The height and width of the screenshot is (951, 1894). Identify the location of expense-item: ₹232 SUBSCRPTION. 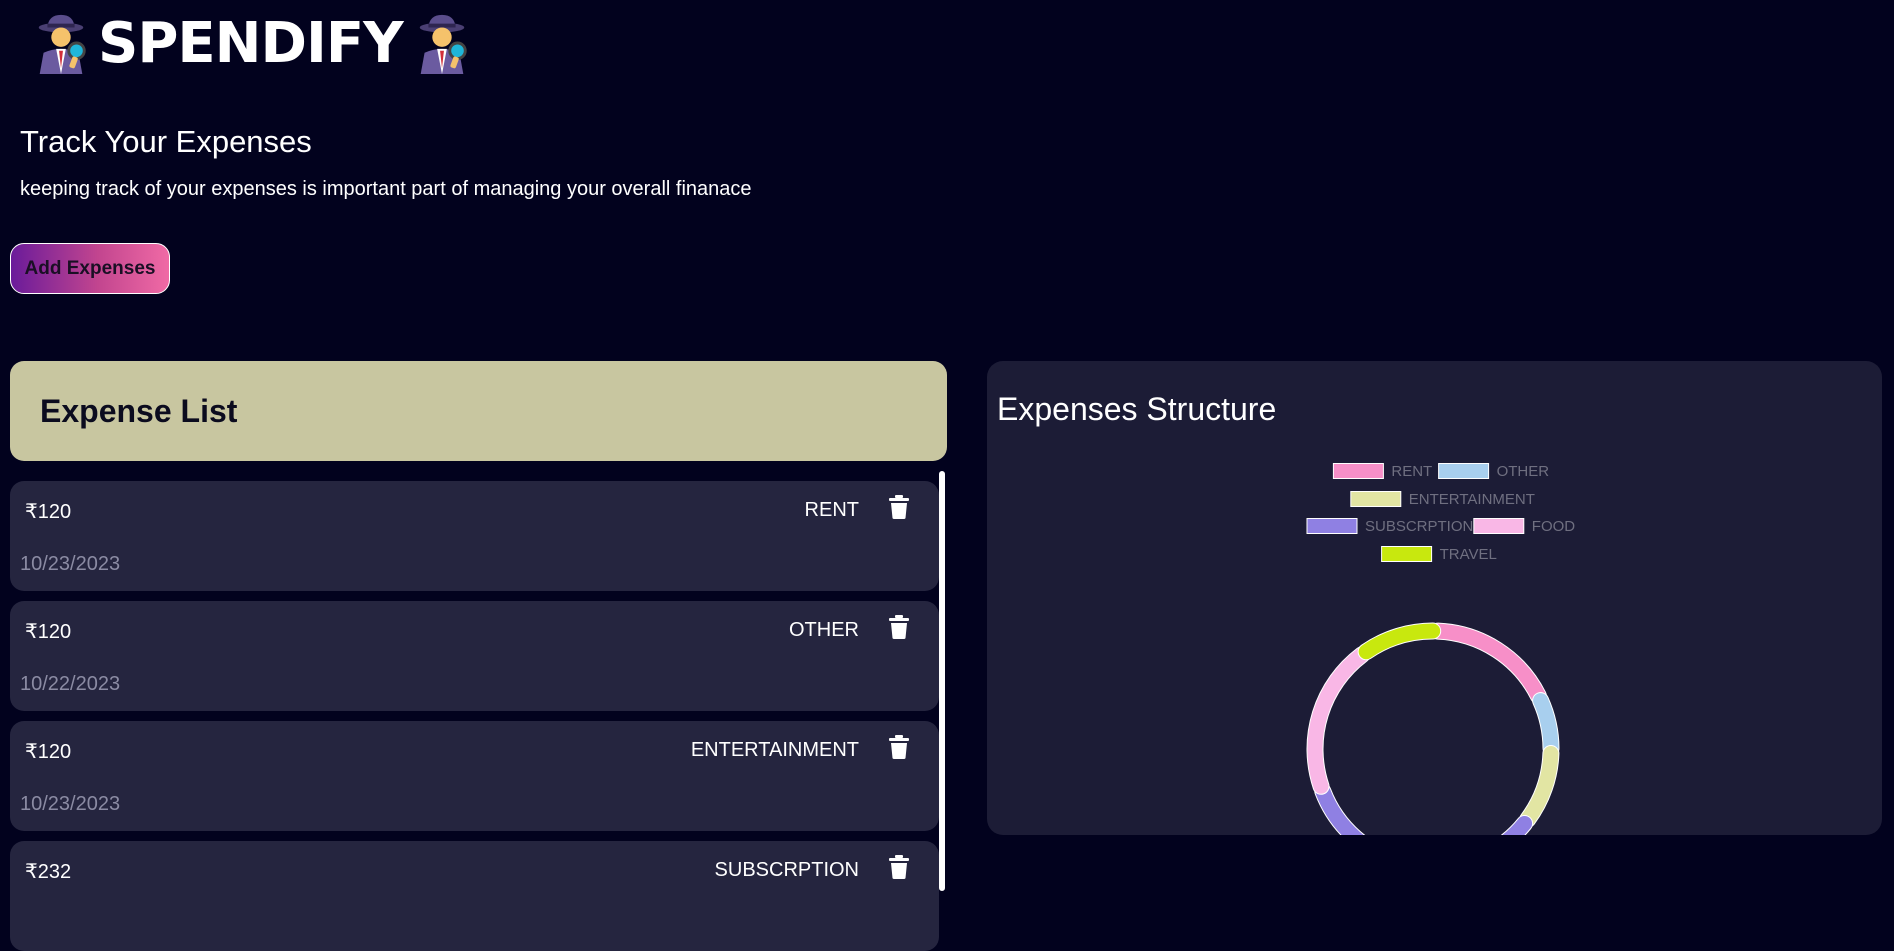
(474, 896).